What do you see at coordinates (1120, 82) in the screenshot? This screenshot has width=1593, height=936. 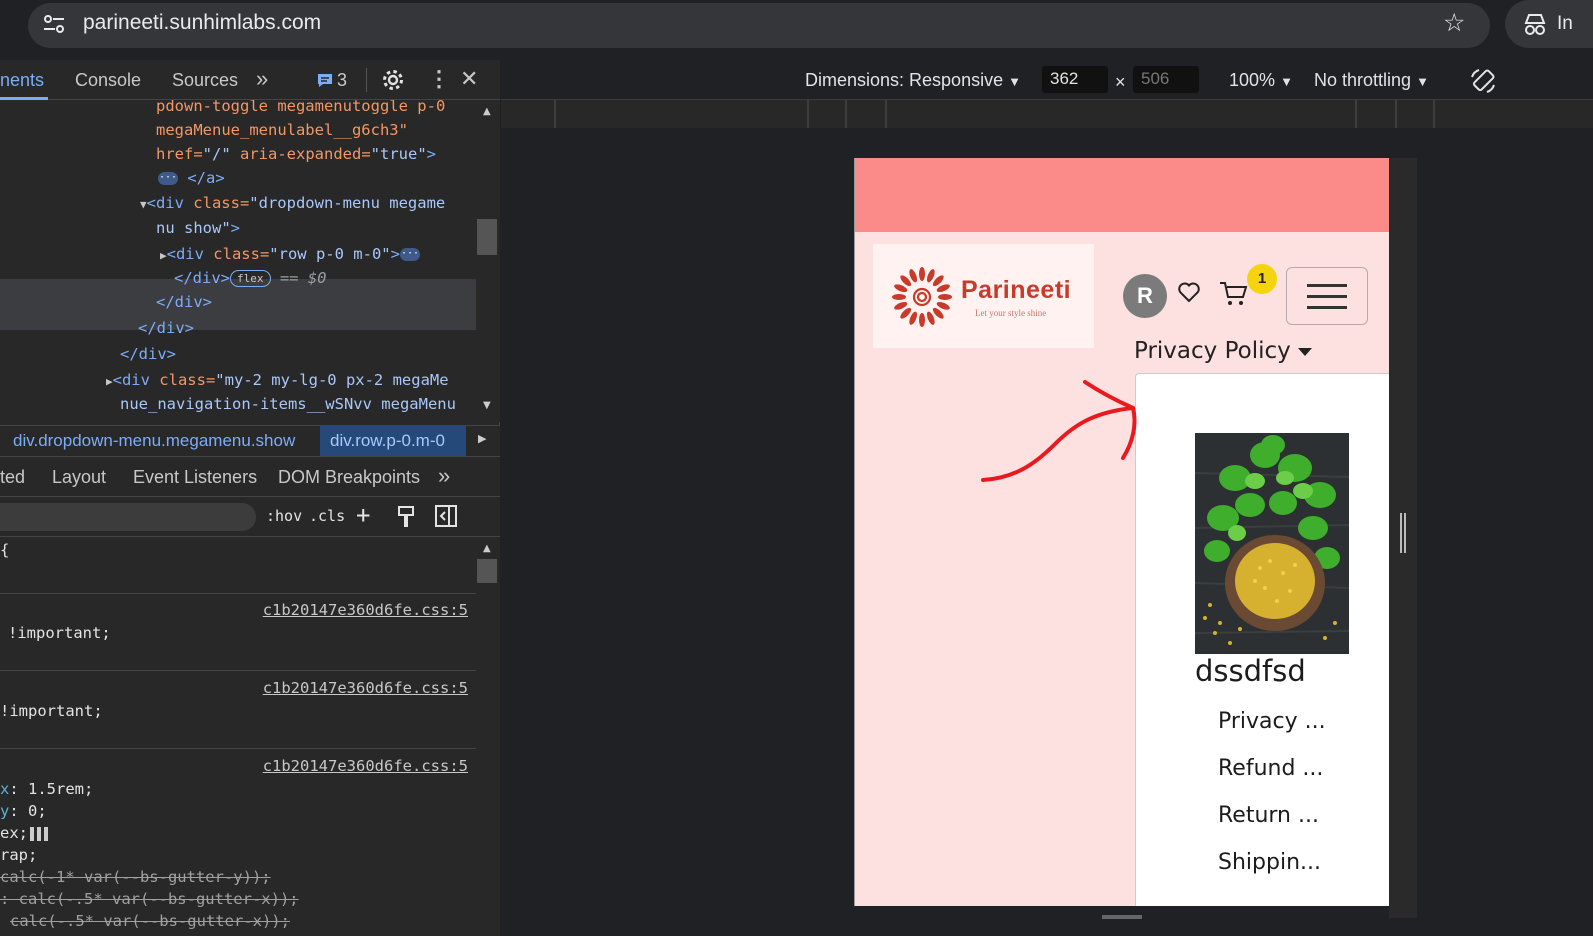 I see `dimension-times: ×` at bounding box center [1120, 82].